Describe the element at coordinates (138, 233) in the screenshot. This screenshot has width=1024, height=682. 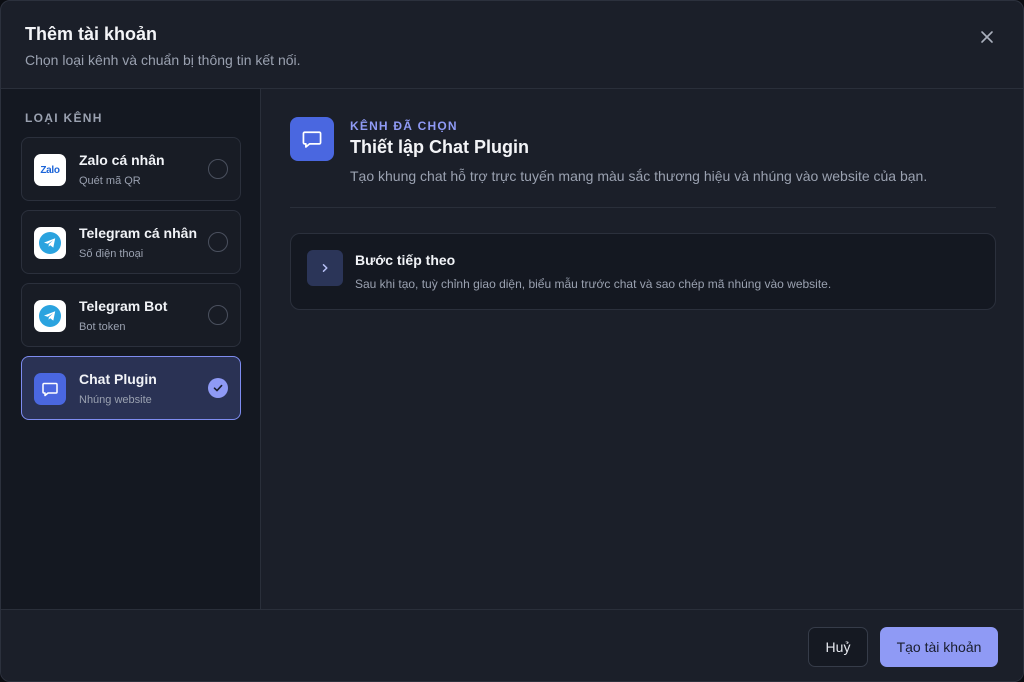
I see `channel-name: Telegram cá nhân` at that location.